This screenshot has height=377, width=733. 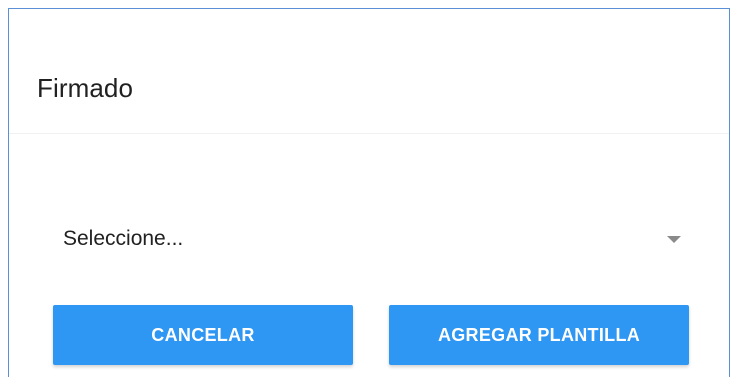 What do you see at coordinates (85, 88) in the screenshot?
I see `dialog-title: Firmado` at bounding box center [85, 88].